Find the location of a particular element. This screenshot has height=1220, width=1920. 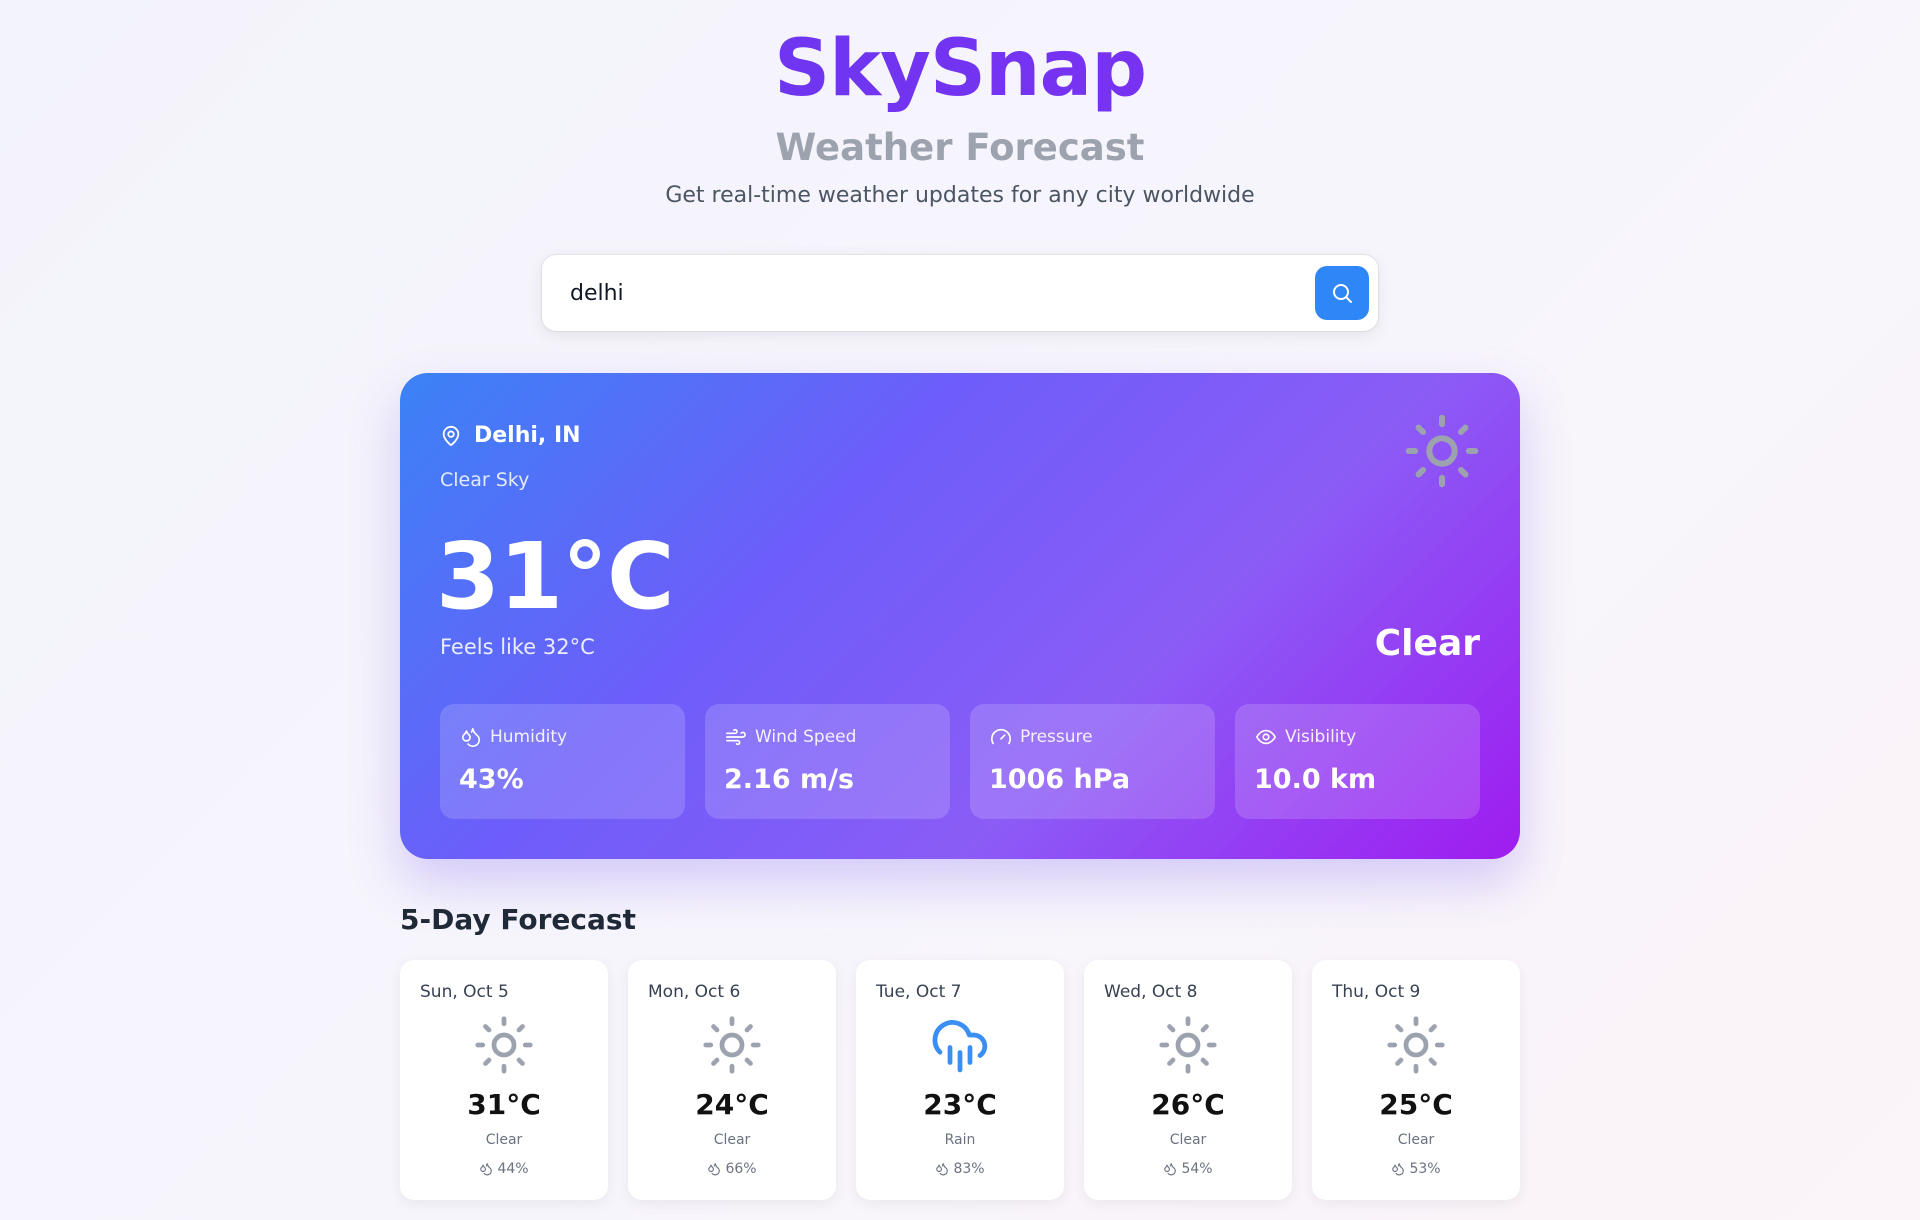

forecast-humidity: 44% is located at coordinates (504, 1169).